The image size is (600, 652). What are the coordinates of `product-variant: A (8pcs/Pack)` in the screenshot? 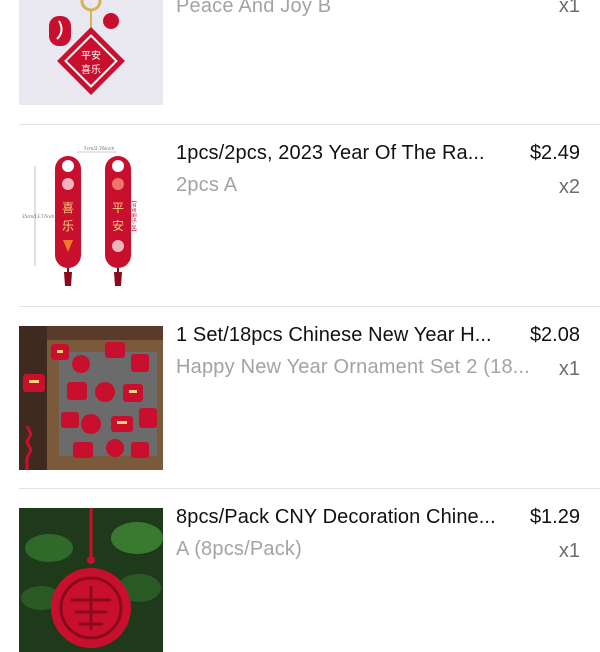 It's located at (362, 549).